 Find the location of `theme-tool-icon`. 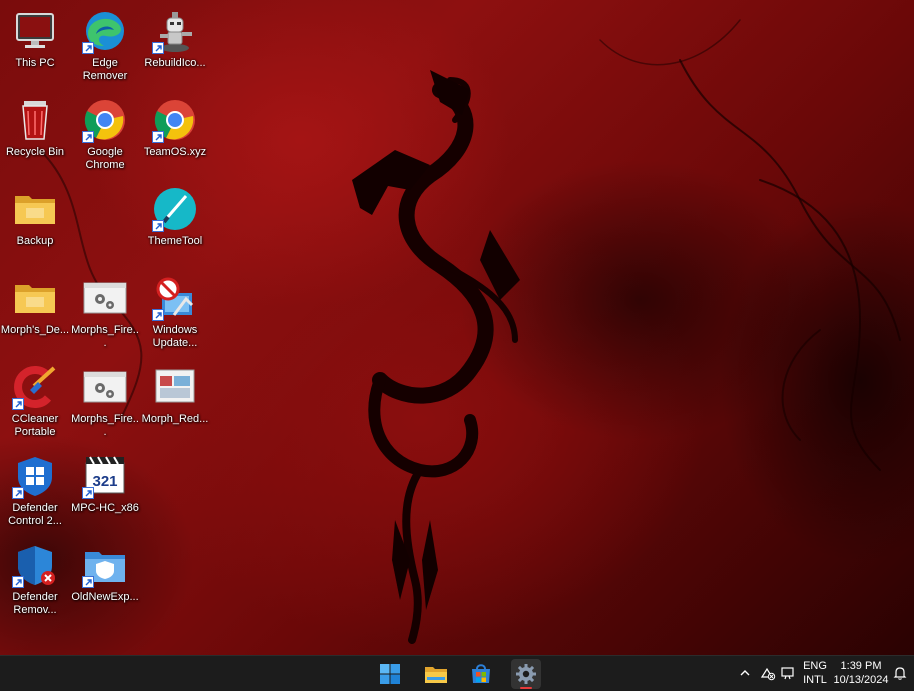

theme-tool-icon is located at coordinates (175, 209).